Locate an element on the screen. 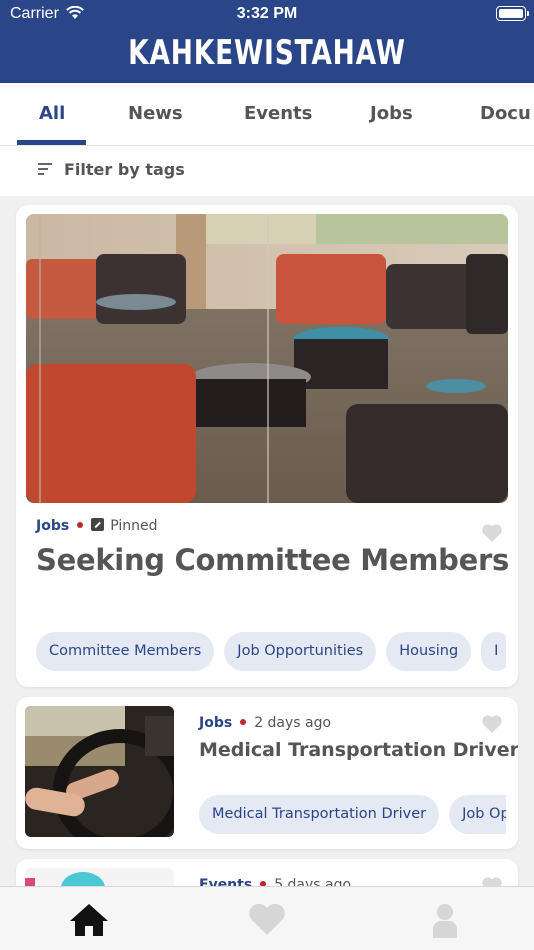 The image size is (534, 950). tag-chip: Medical Transportation Driver is located at coordinates (319, 814).